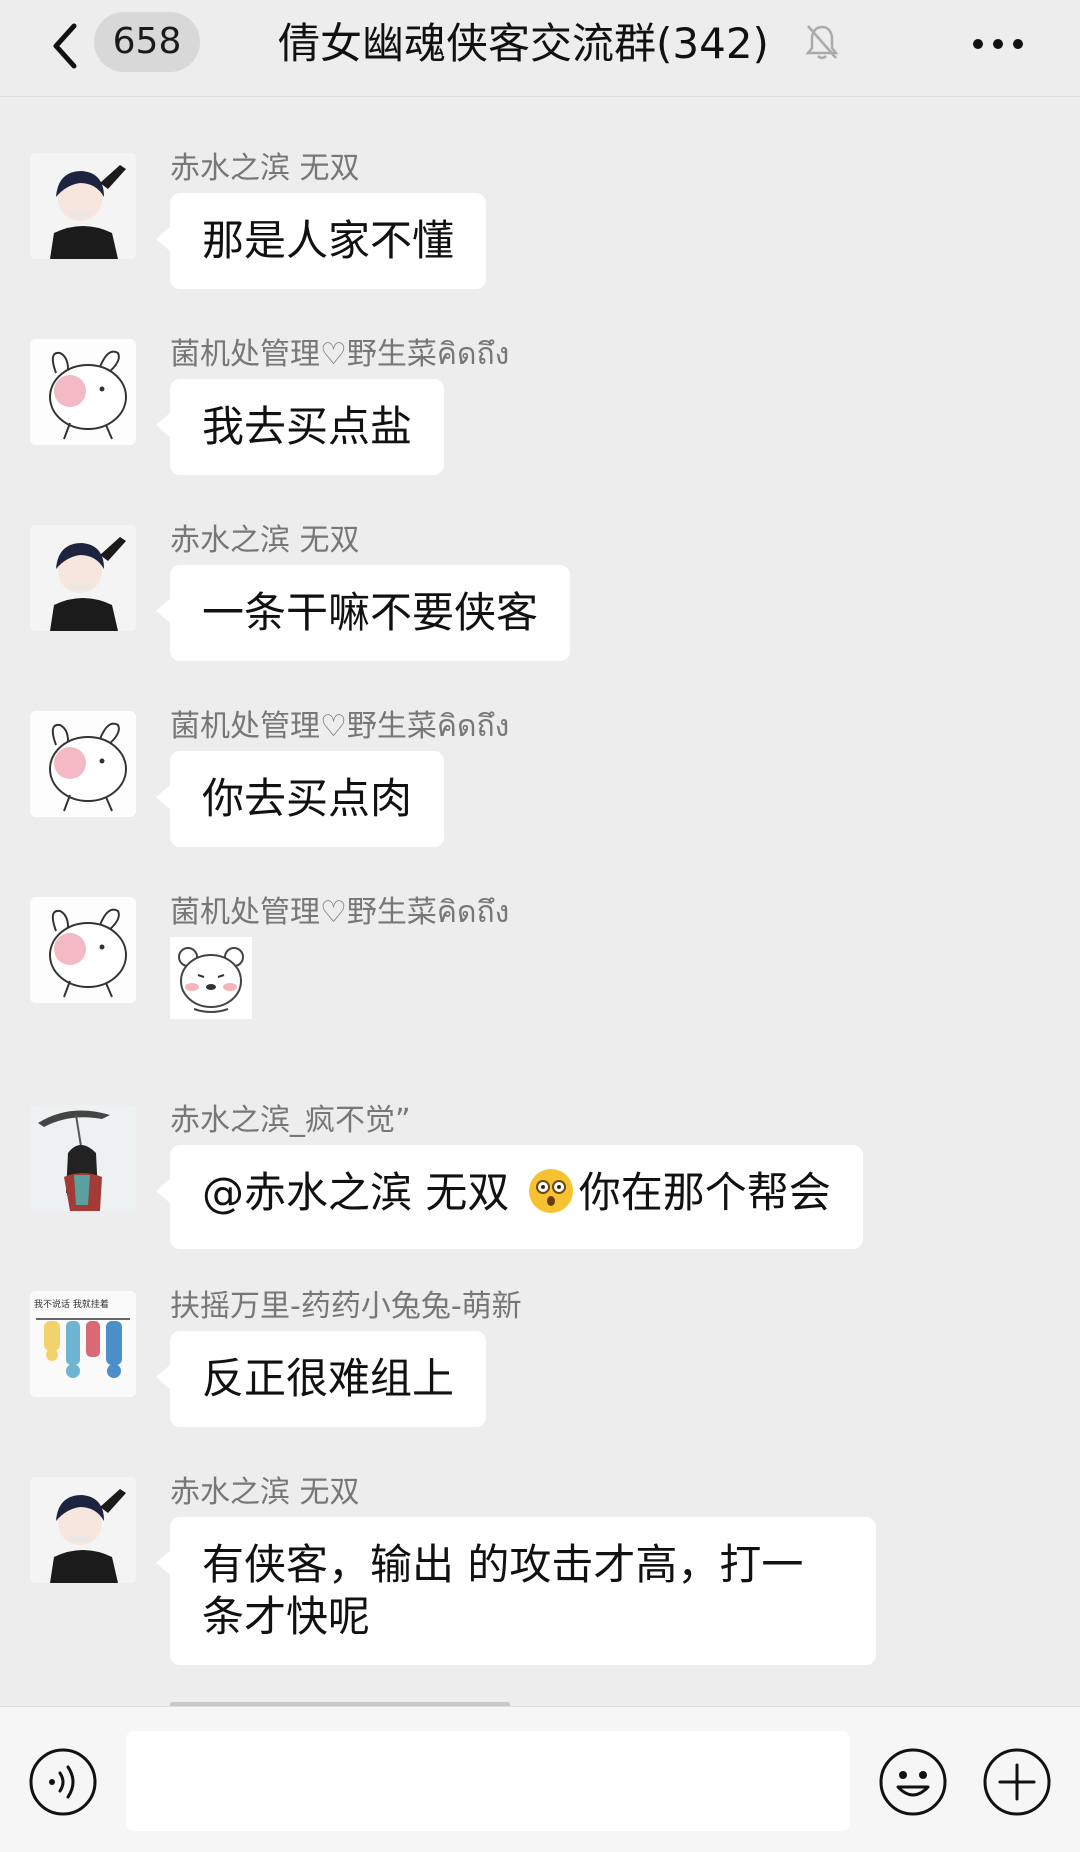 This screenshot has height=1852, width=1080. I want to click on voice-icon, so click(63, 1782).